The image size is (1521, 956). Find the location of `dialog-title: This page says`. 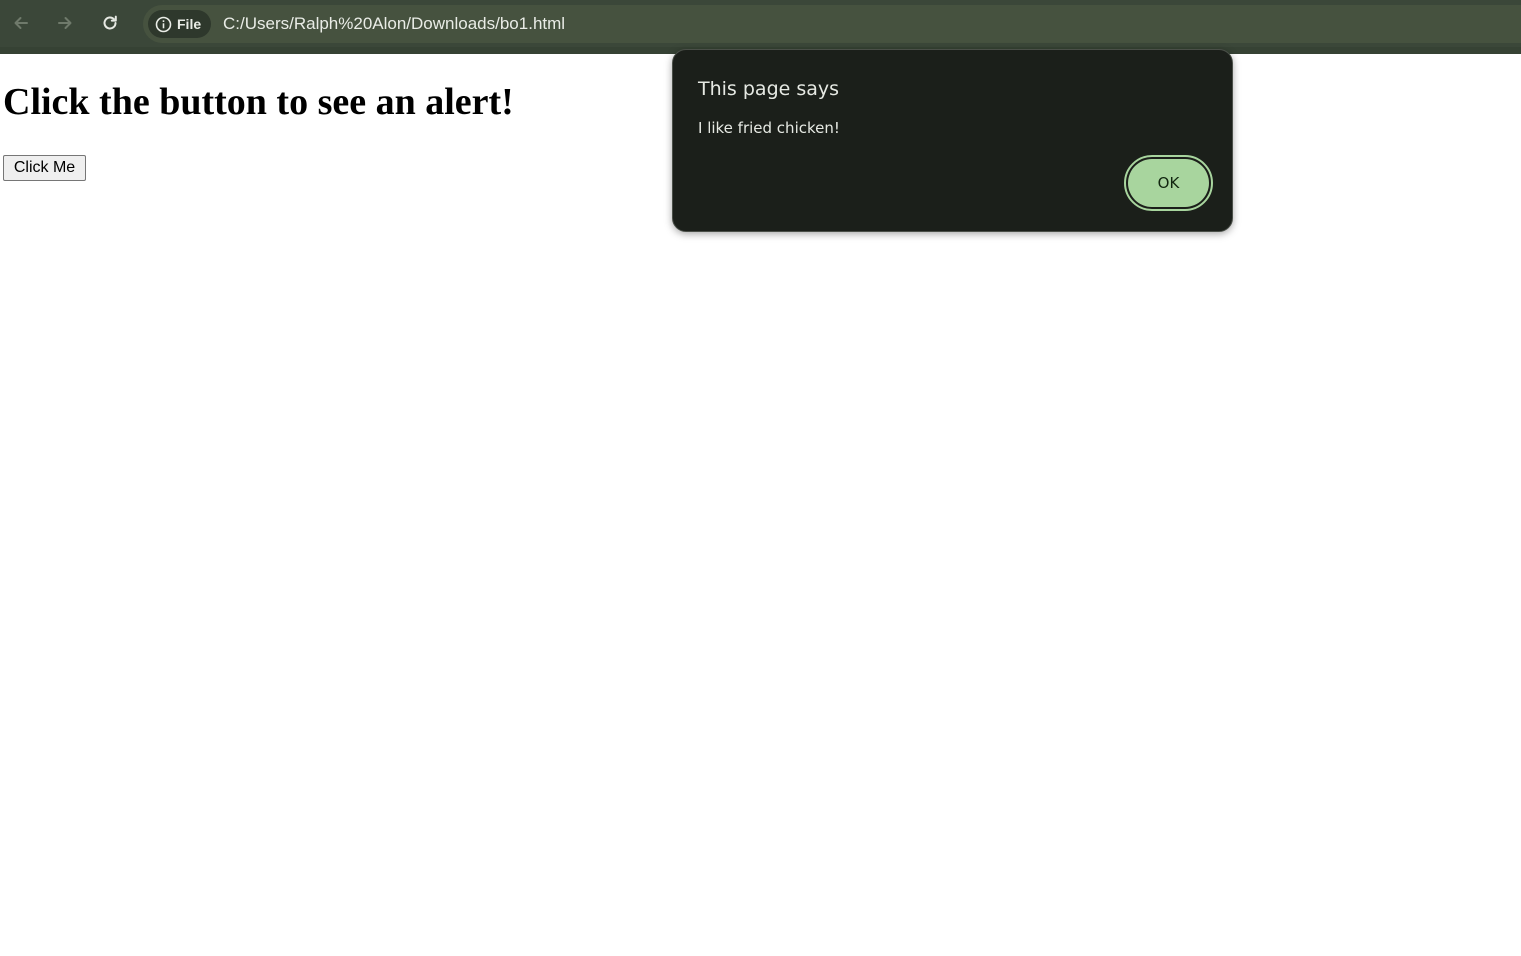

dialog-title: This page says is located at coordinates (769, 89).